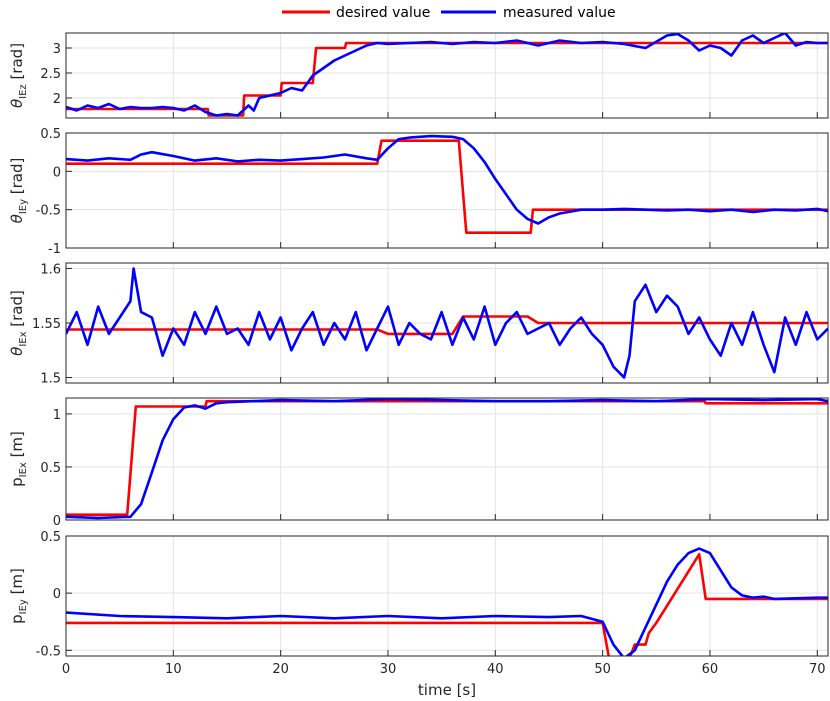 Image resolution: width=830 pixels, height=701 pixels. Describe the element at coordinates (449, 13) in the screenshot. I see `legend: desired value measured value` at that location.